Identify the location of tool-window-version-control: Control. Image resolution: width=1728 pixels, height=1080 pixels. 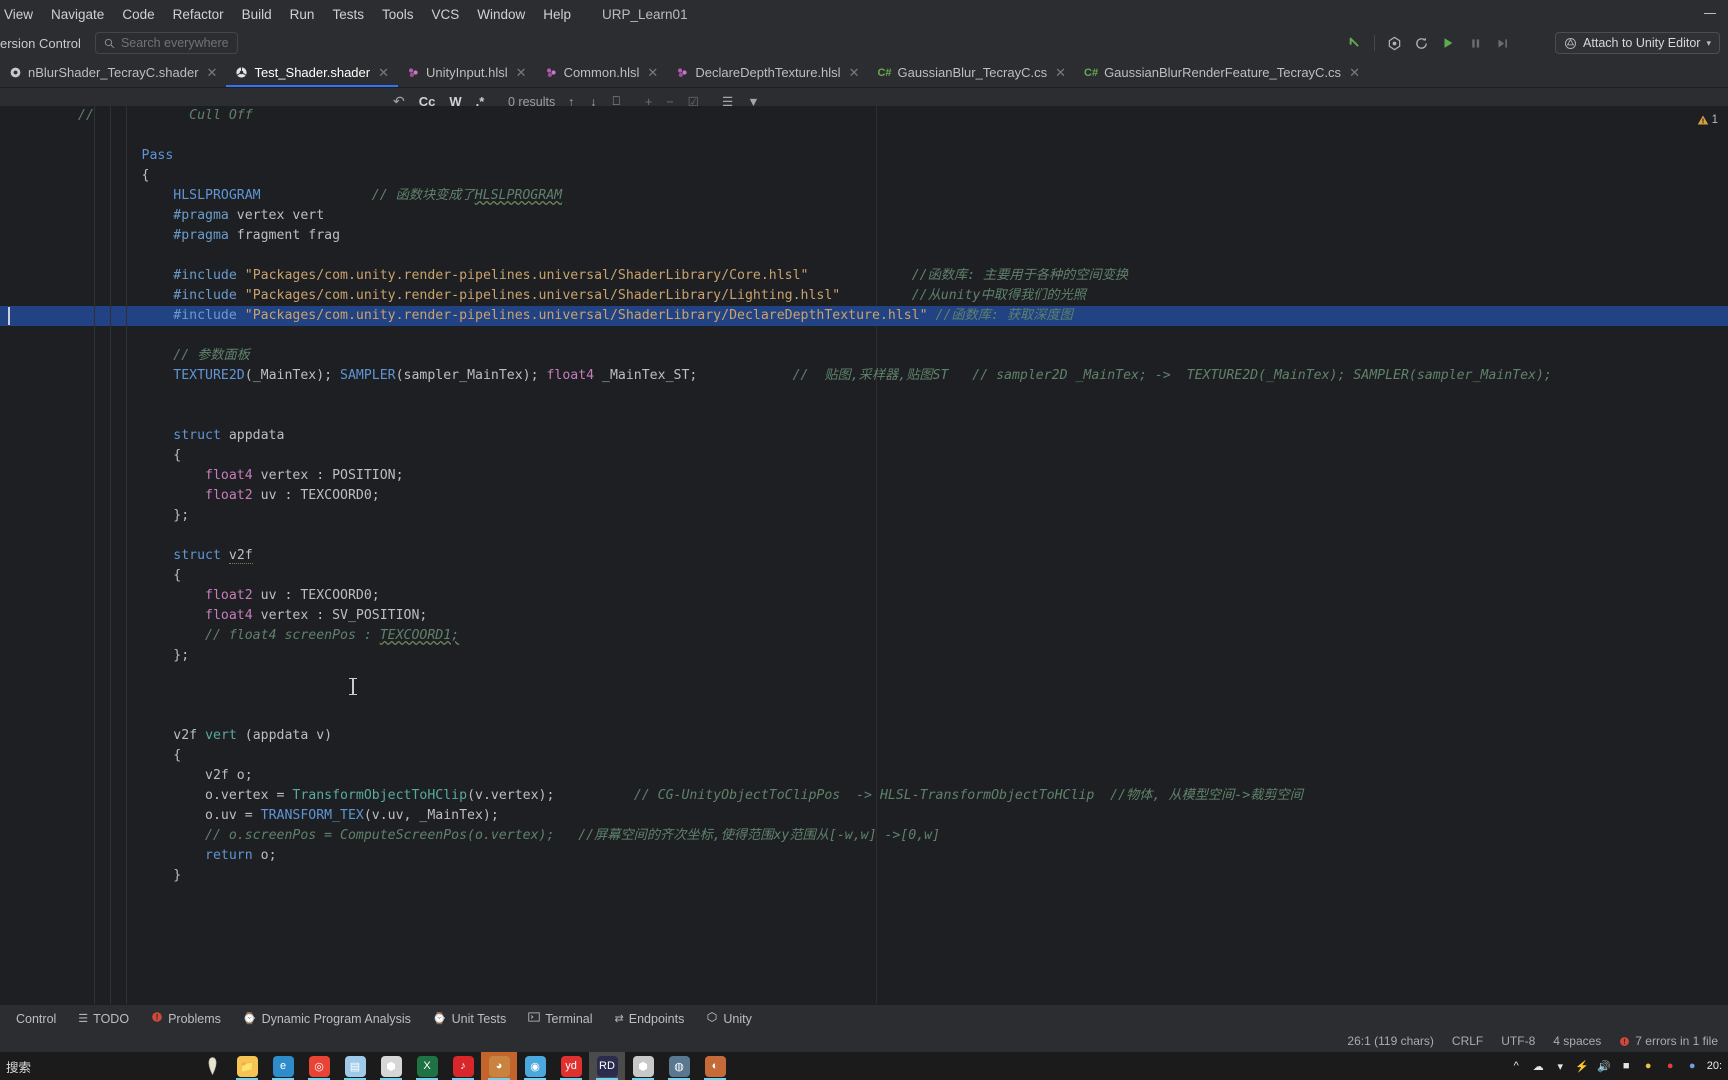
(33, 1019).